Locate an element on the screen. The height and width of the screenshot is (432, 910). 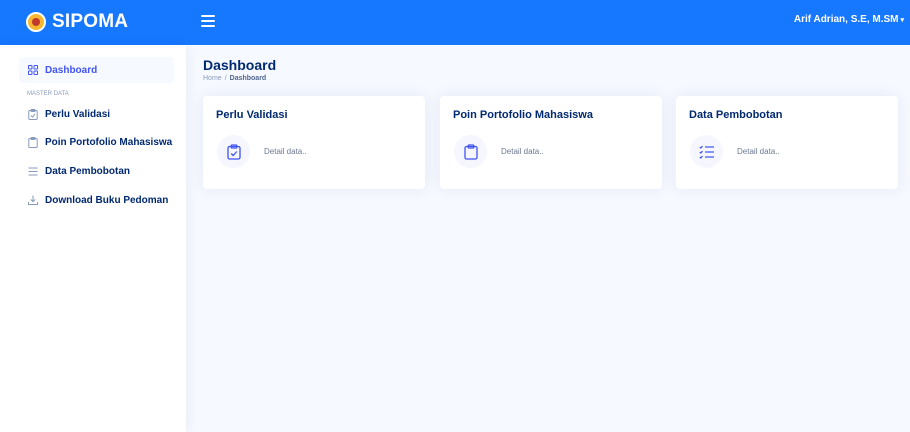
sidebar-toggle-button is located at coordinates (209, 22).